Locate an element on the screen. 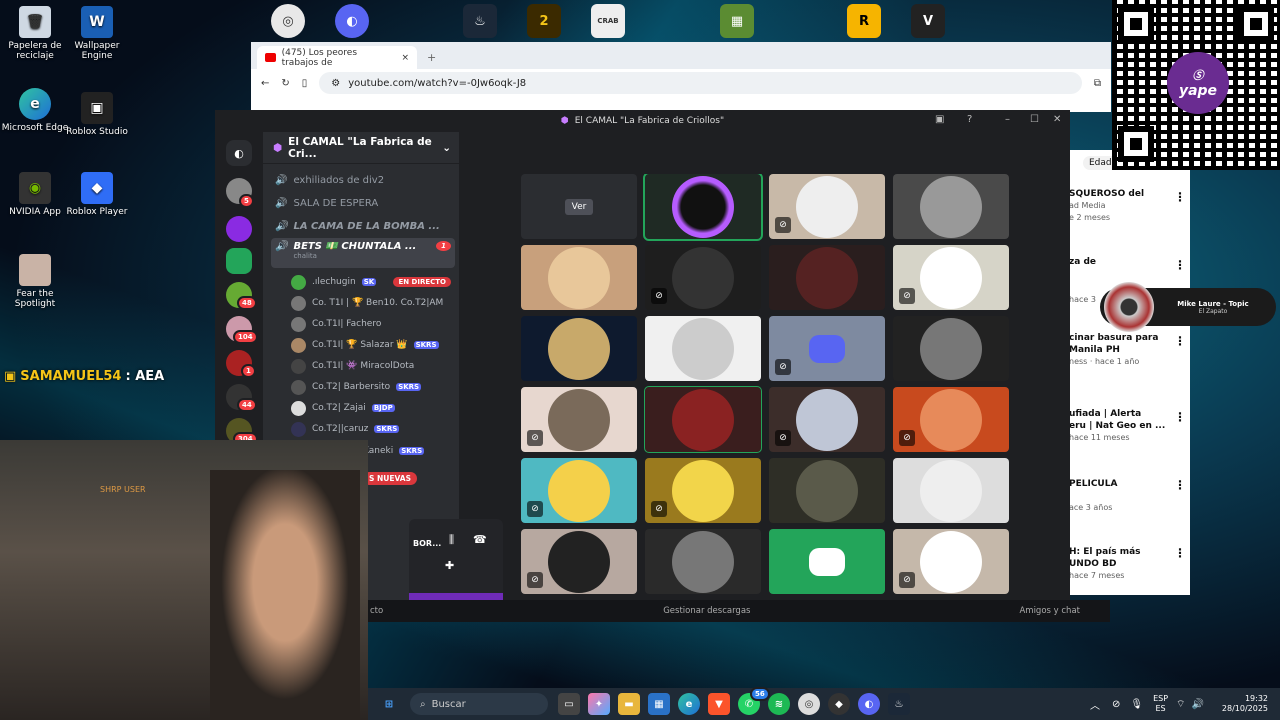  discord-home-icon: ◐ is located at coordinates (239, 153).